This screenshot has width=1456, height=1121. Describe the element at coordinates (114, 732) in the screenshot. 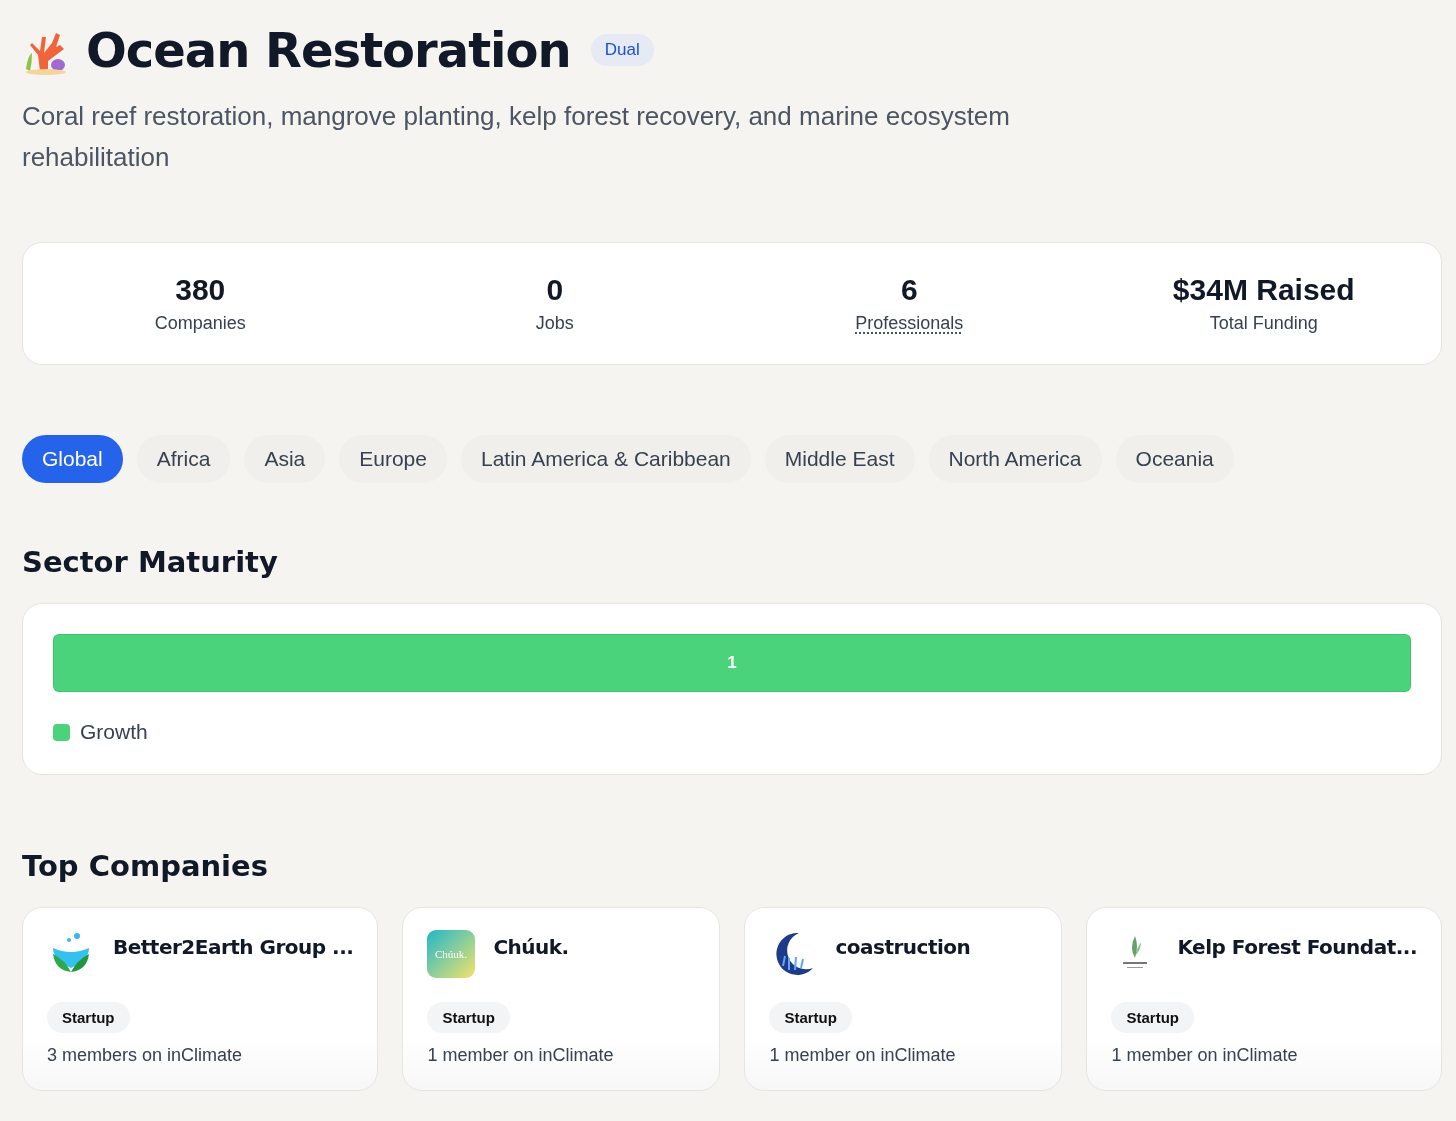

I see `legend-label: Growth` at that location.